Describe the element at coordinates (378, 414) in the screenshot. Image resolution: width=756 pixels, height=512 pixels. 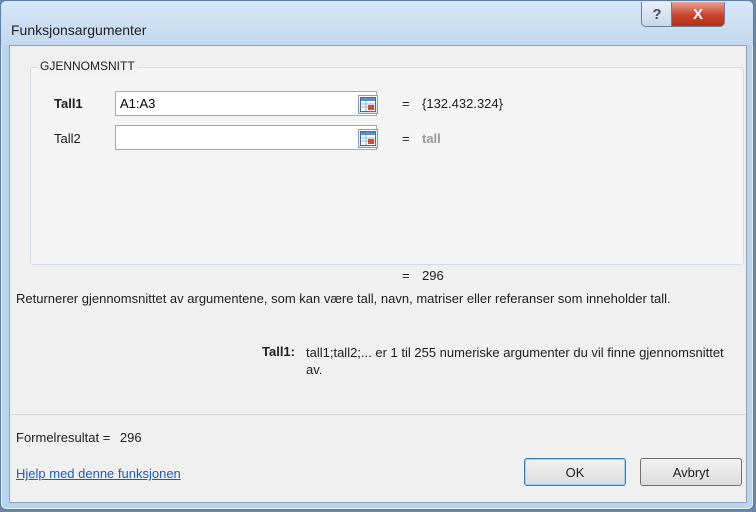
I see `divider` at that location.